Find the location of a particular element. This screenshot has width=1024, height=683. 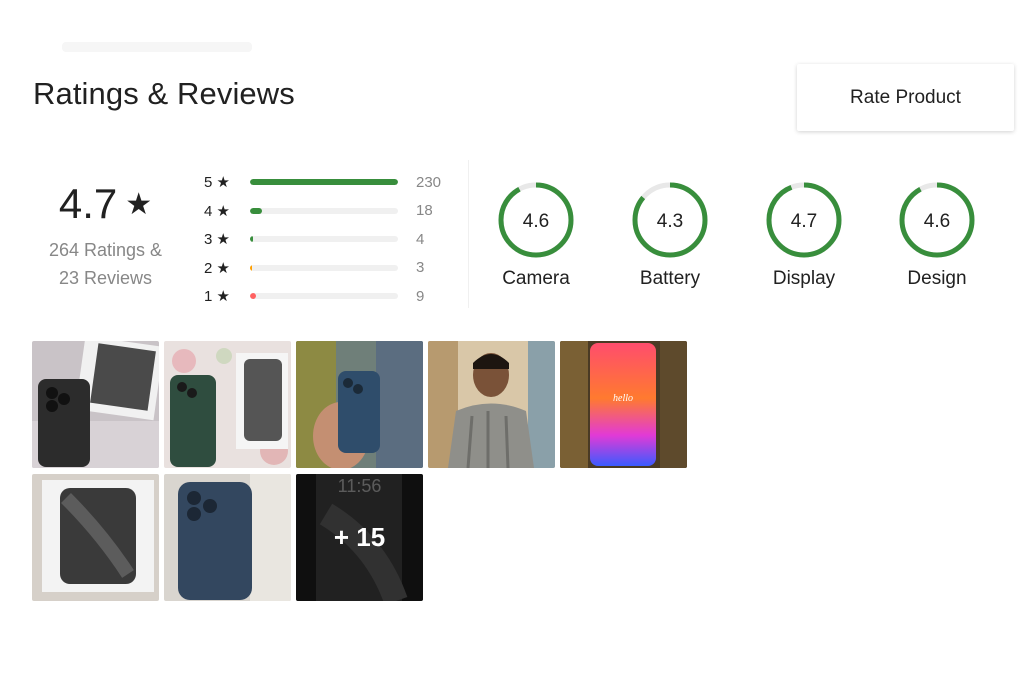

feature-rating-camera: 4.6 Camera is located at coordinates (536, 235).